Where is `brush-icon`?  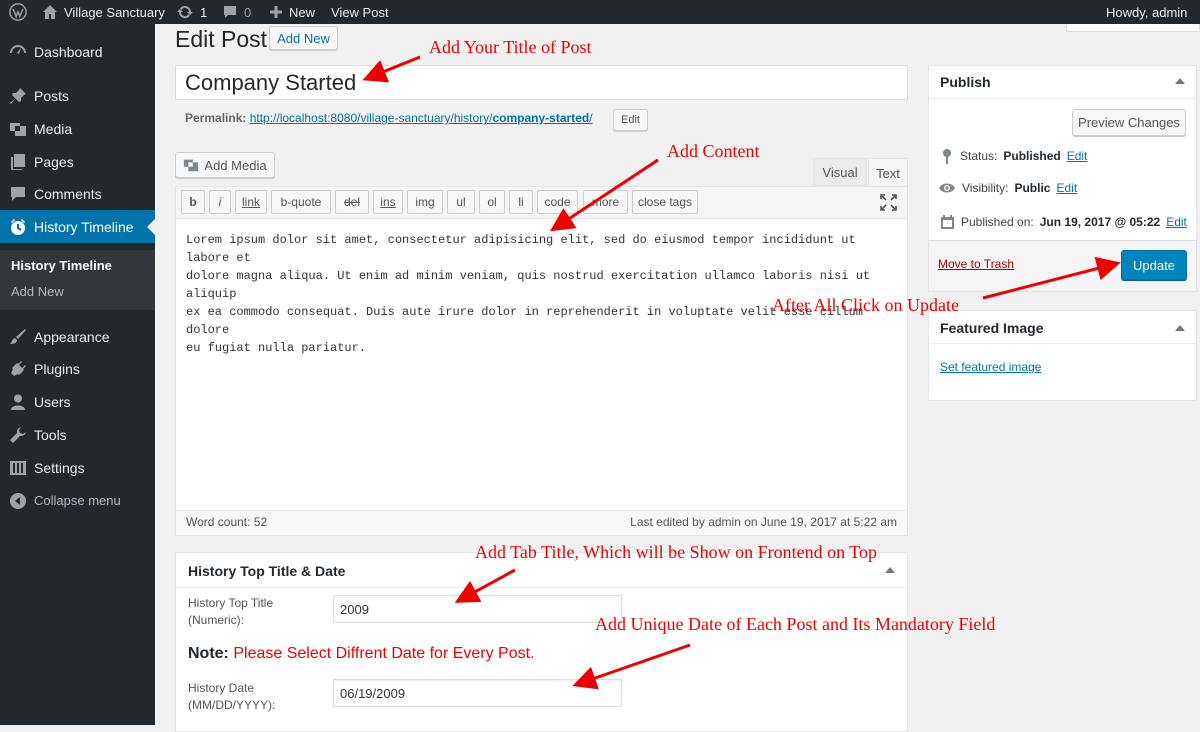
brush-icon is located at coordinates (17, 337).